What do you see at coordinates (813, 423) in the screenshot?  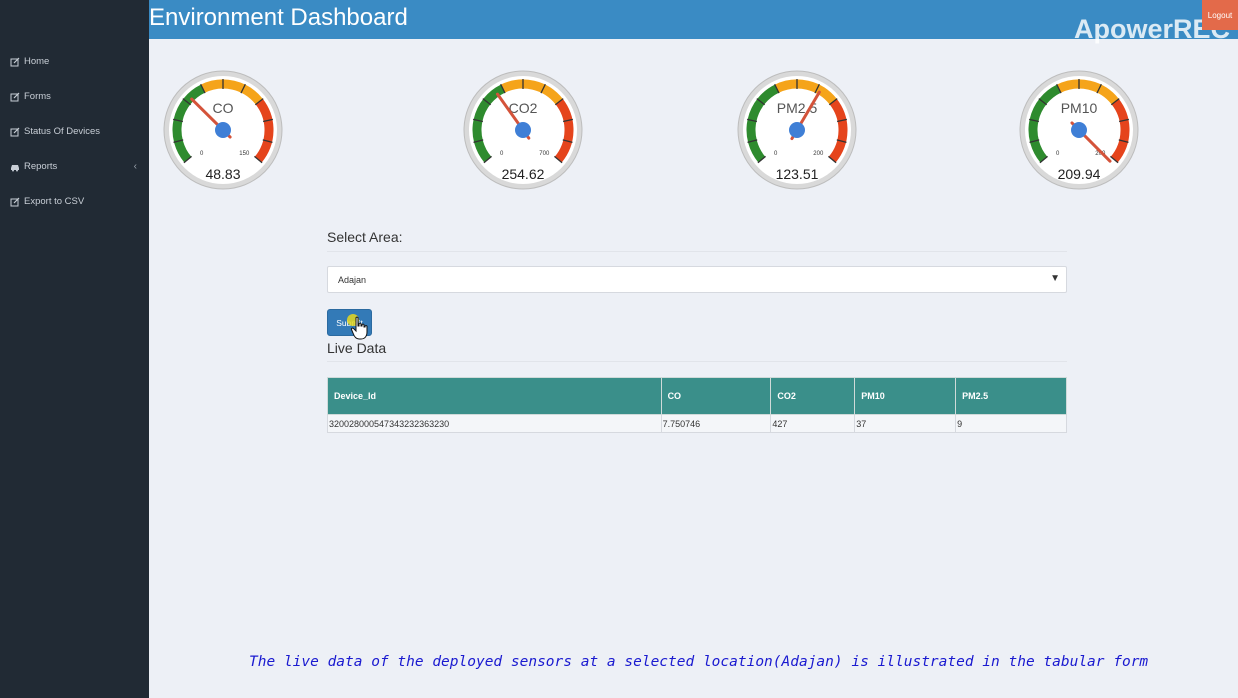 I see `table-cell: 427` at bounding box center [813, 423].